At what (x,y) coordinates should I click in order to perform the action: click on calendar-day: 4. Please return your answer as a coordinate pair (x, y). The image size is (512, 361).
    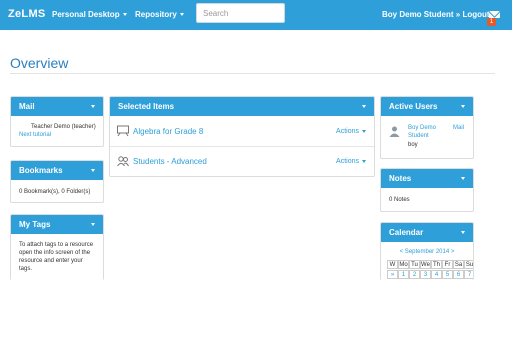
    Looking at the image, I should click on (436, 274).